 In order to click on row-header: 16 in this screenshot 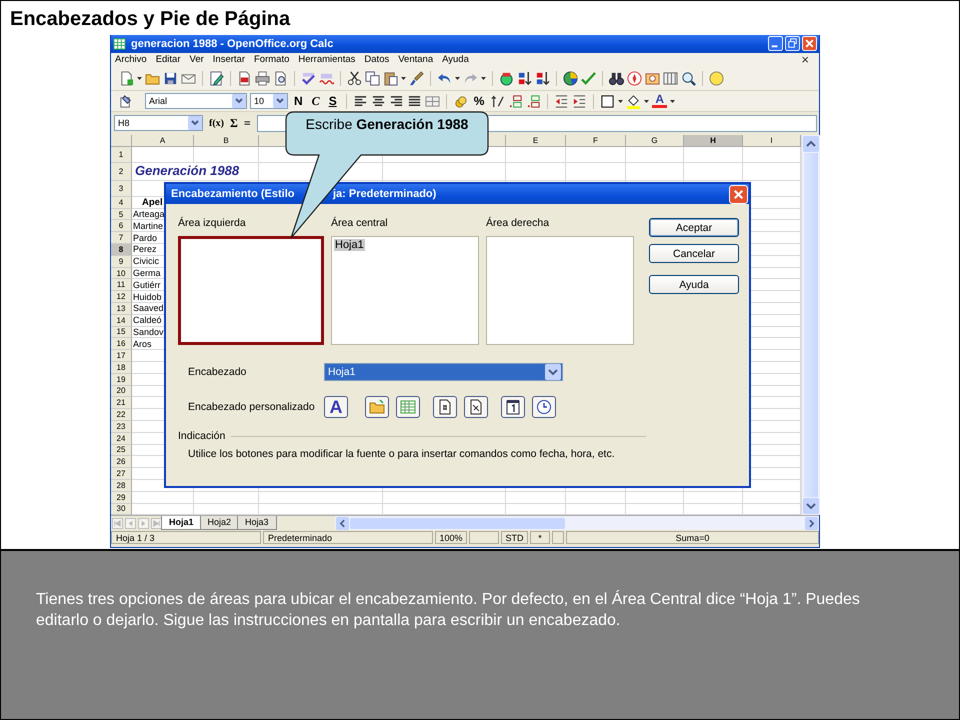, I will do `click(121, 344)`.